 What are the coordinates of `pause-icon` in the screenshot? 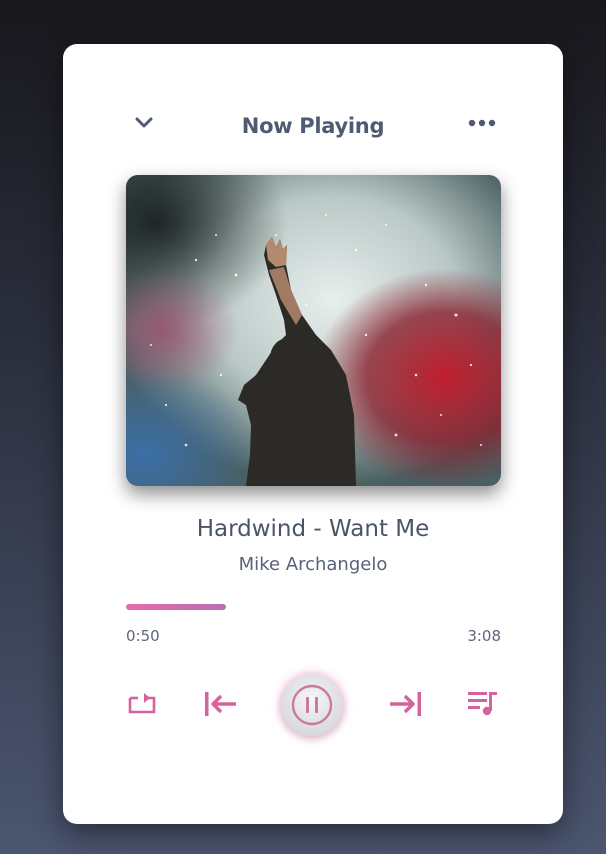 It's located at (312, 705).